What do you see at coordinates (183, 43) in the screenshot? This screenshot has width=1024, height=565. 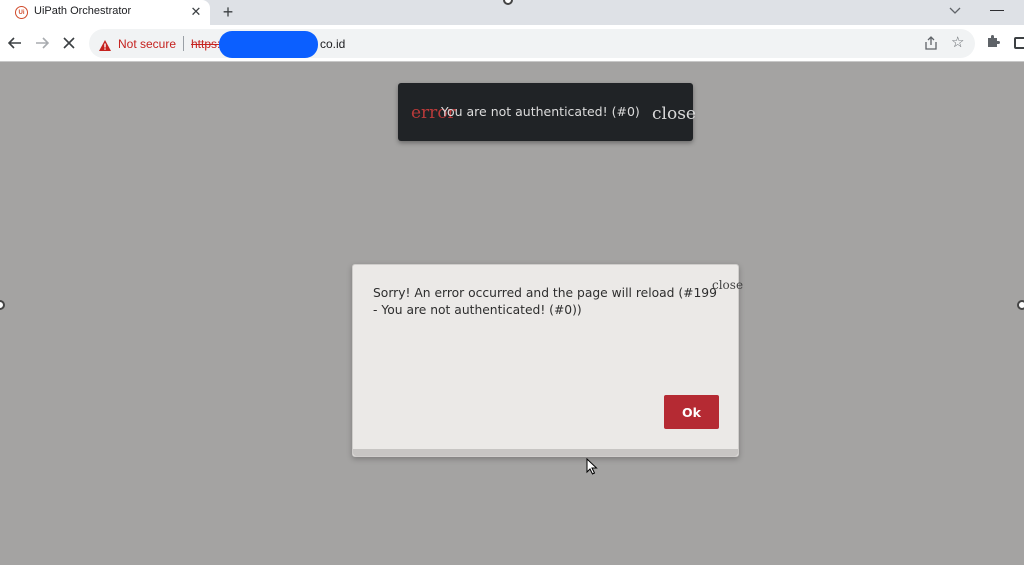 I see `address-divider` at bounding box center [183, 43].